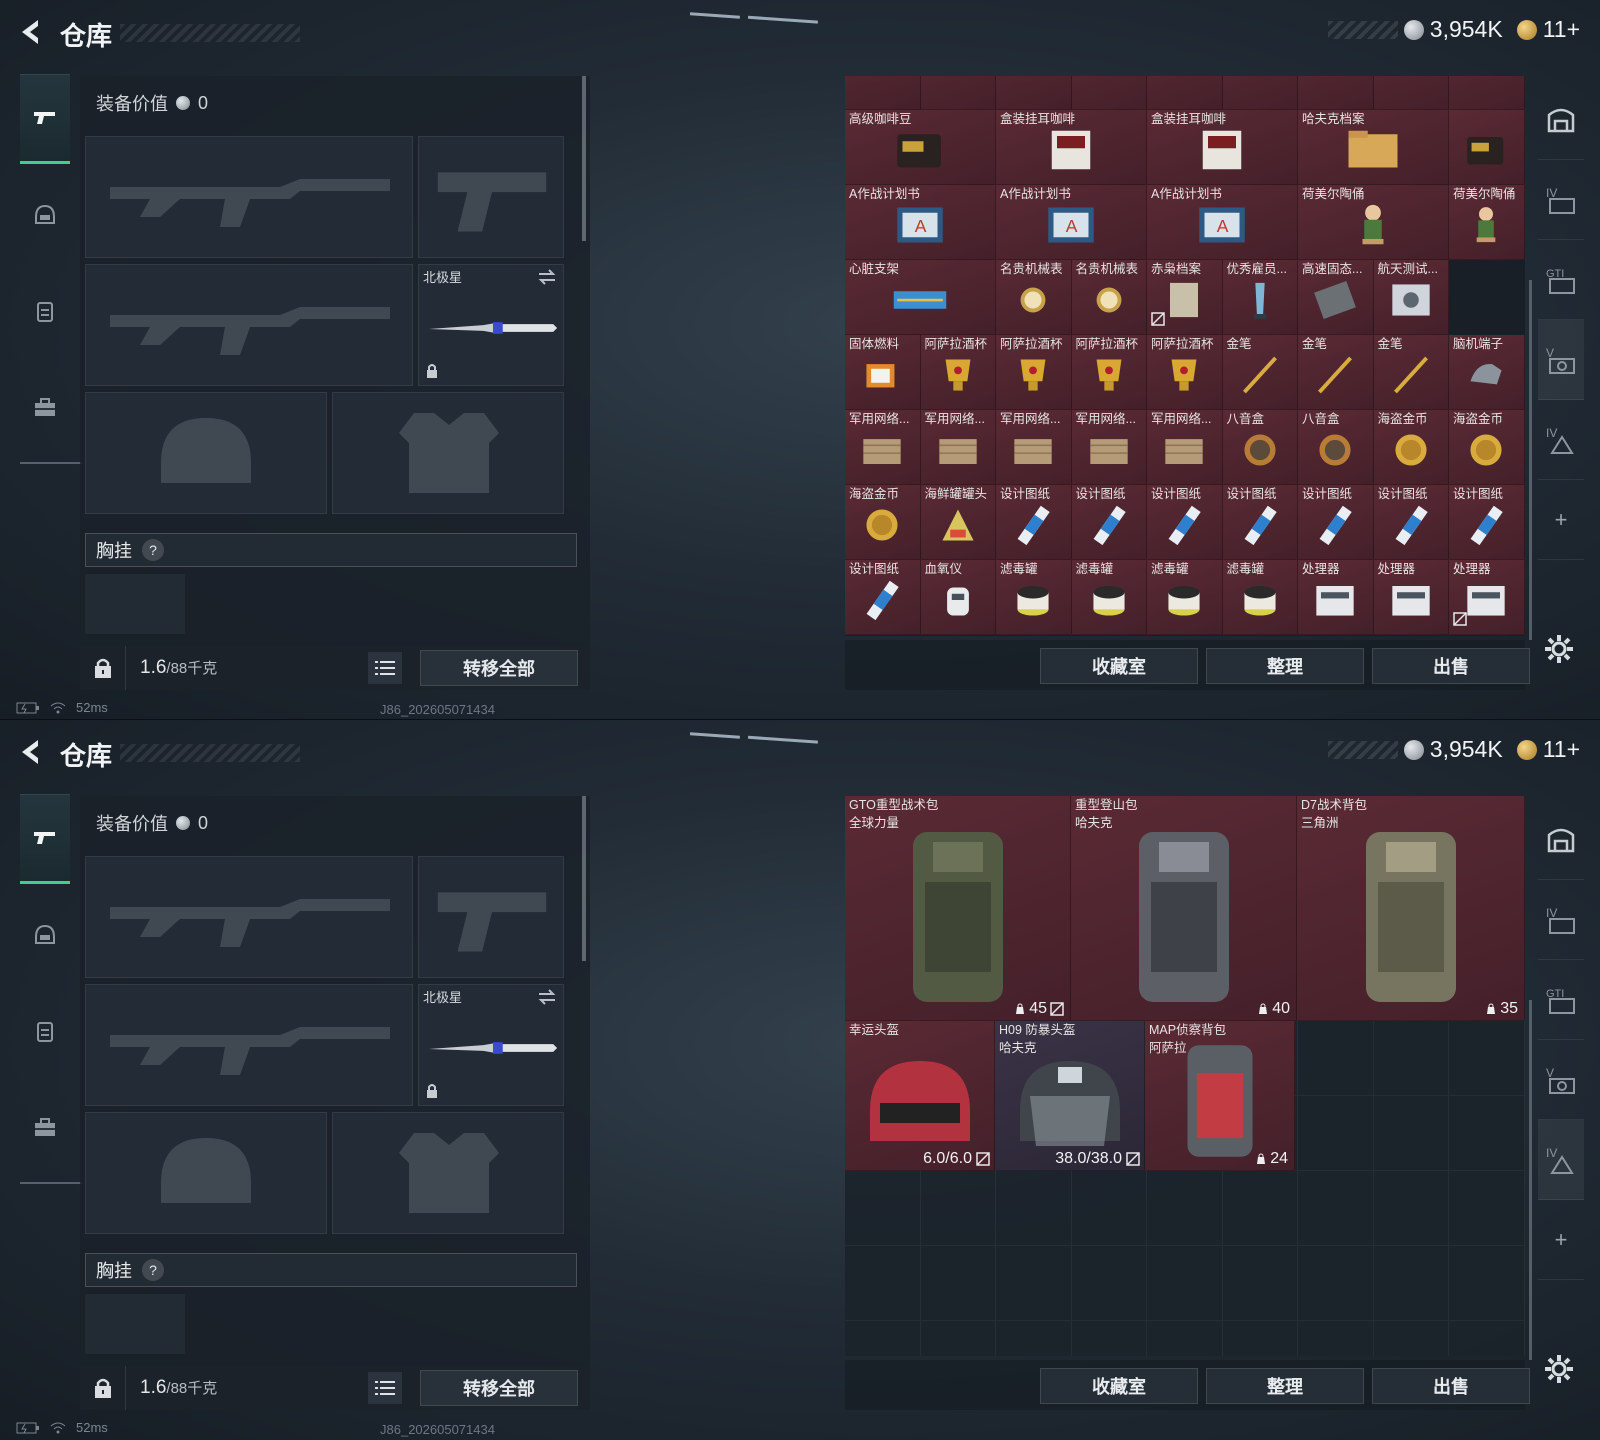 The height and width of the screenshot is (1440, 1600). Describe the element at coordinates (1184, 908) in the screenshot. I see `stash-gear-item: 重型登山包 哈夫克 40` at that location.